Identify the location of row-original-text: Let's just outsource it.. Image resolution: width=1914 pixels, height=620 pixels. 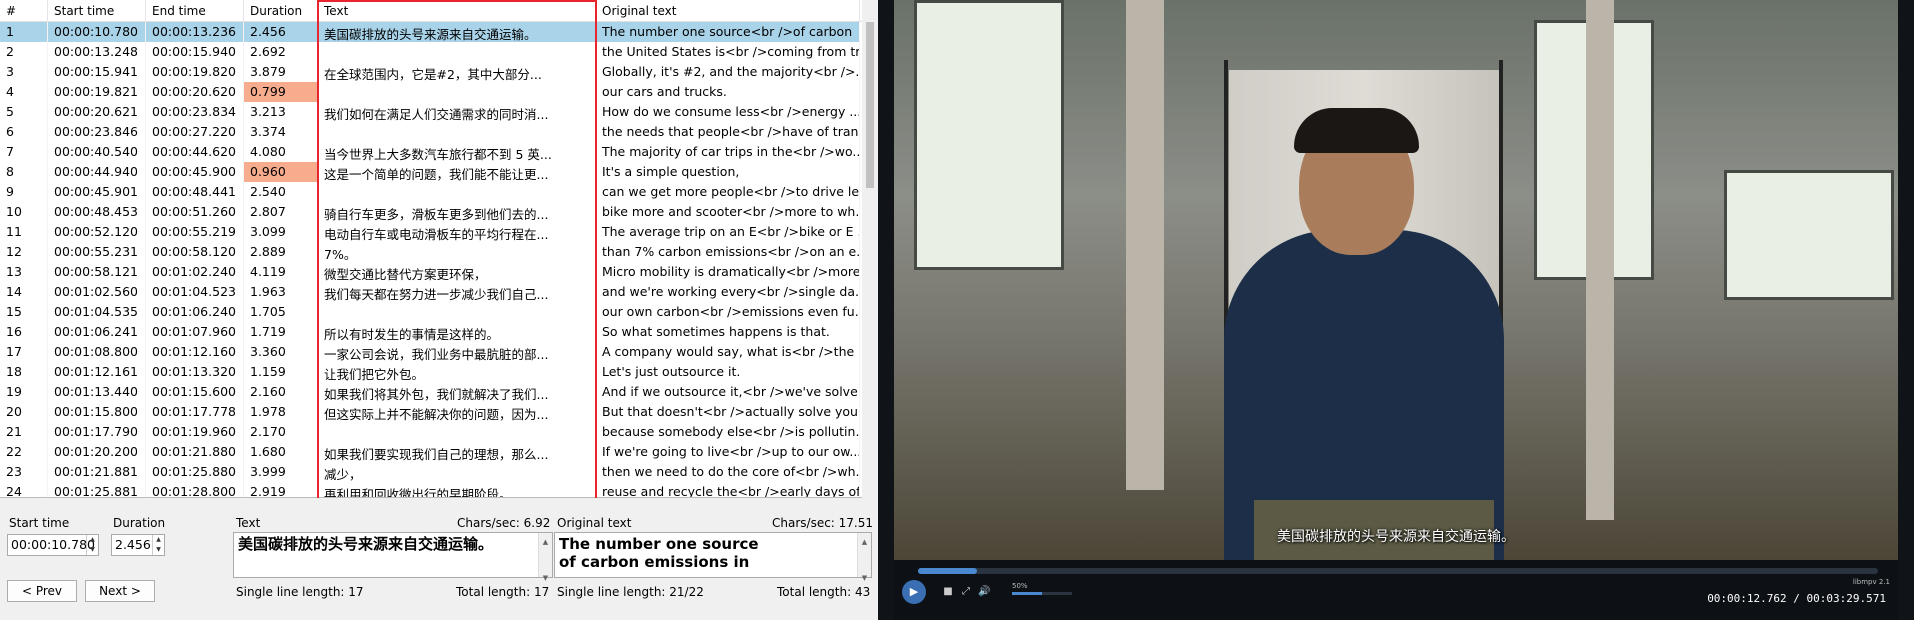
(728, 372).